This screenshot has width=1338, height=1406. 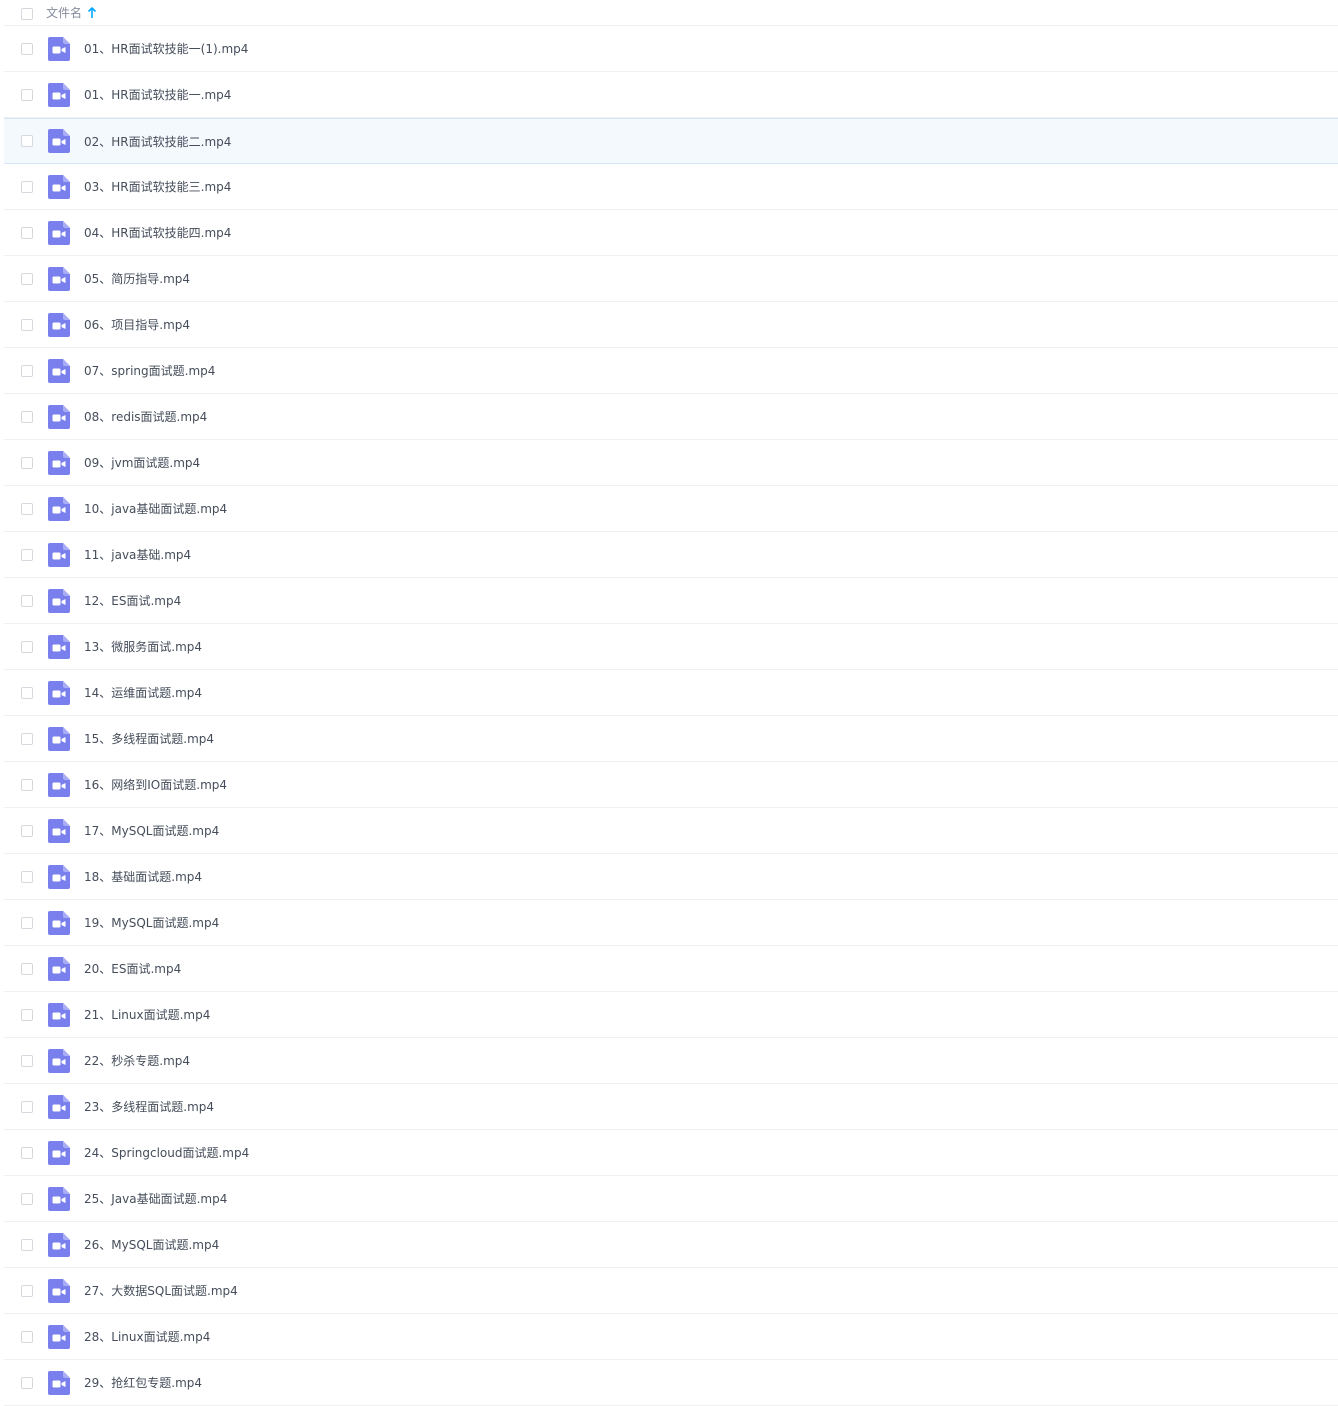 What do you see at coordinates (671, 1245) in the screenshot?
I see `file-row: 26、MySQL面试题.mp4` at bounding box center [671, 1245].